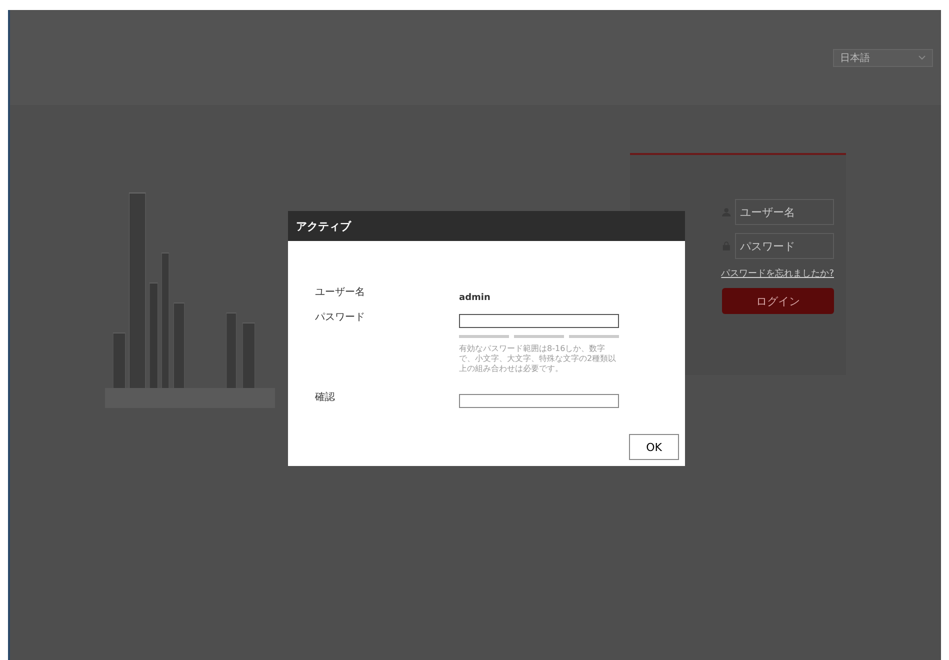  Describe the element at coordinates (784, 212) in the screenshot. I see `username-field: ユーザー名` at that location.